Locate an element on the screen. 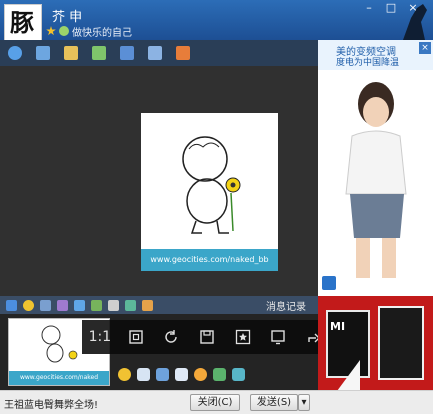 The height and width of the screenshot is (414, 433). maximize-button: □ is located at coordinates (391, 8).